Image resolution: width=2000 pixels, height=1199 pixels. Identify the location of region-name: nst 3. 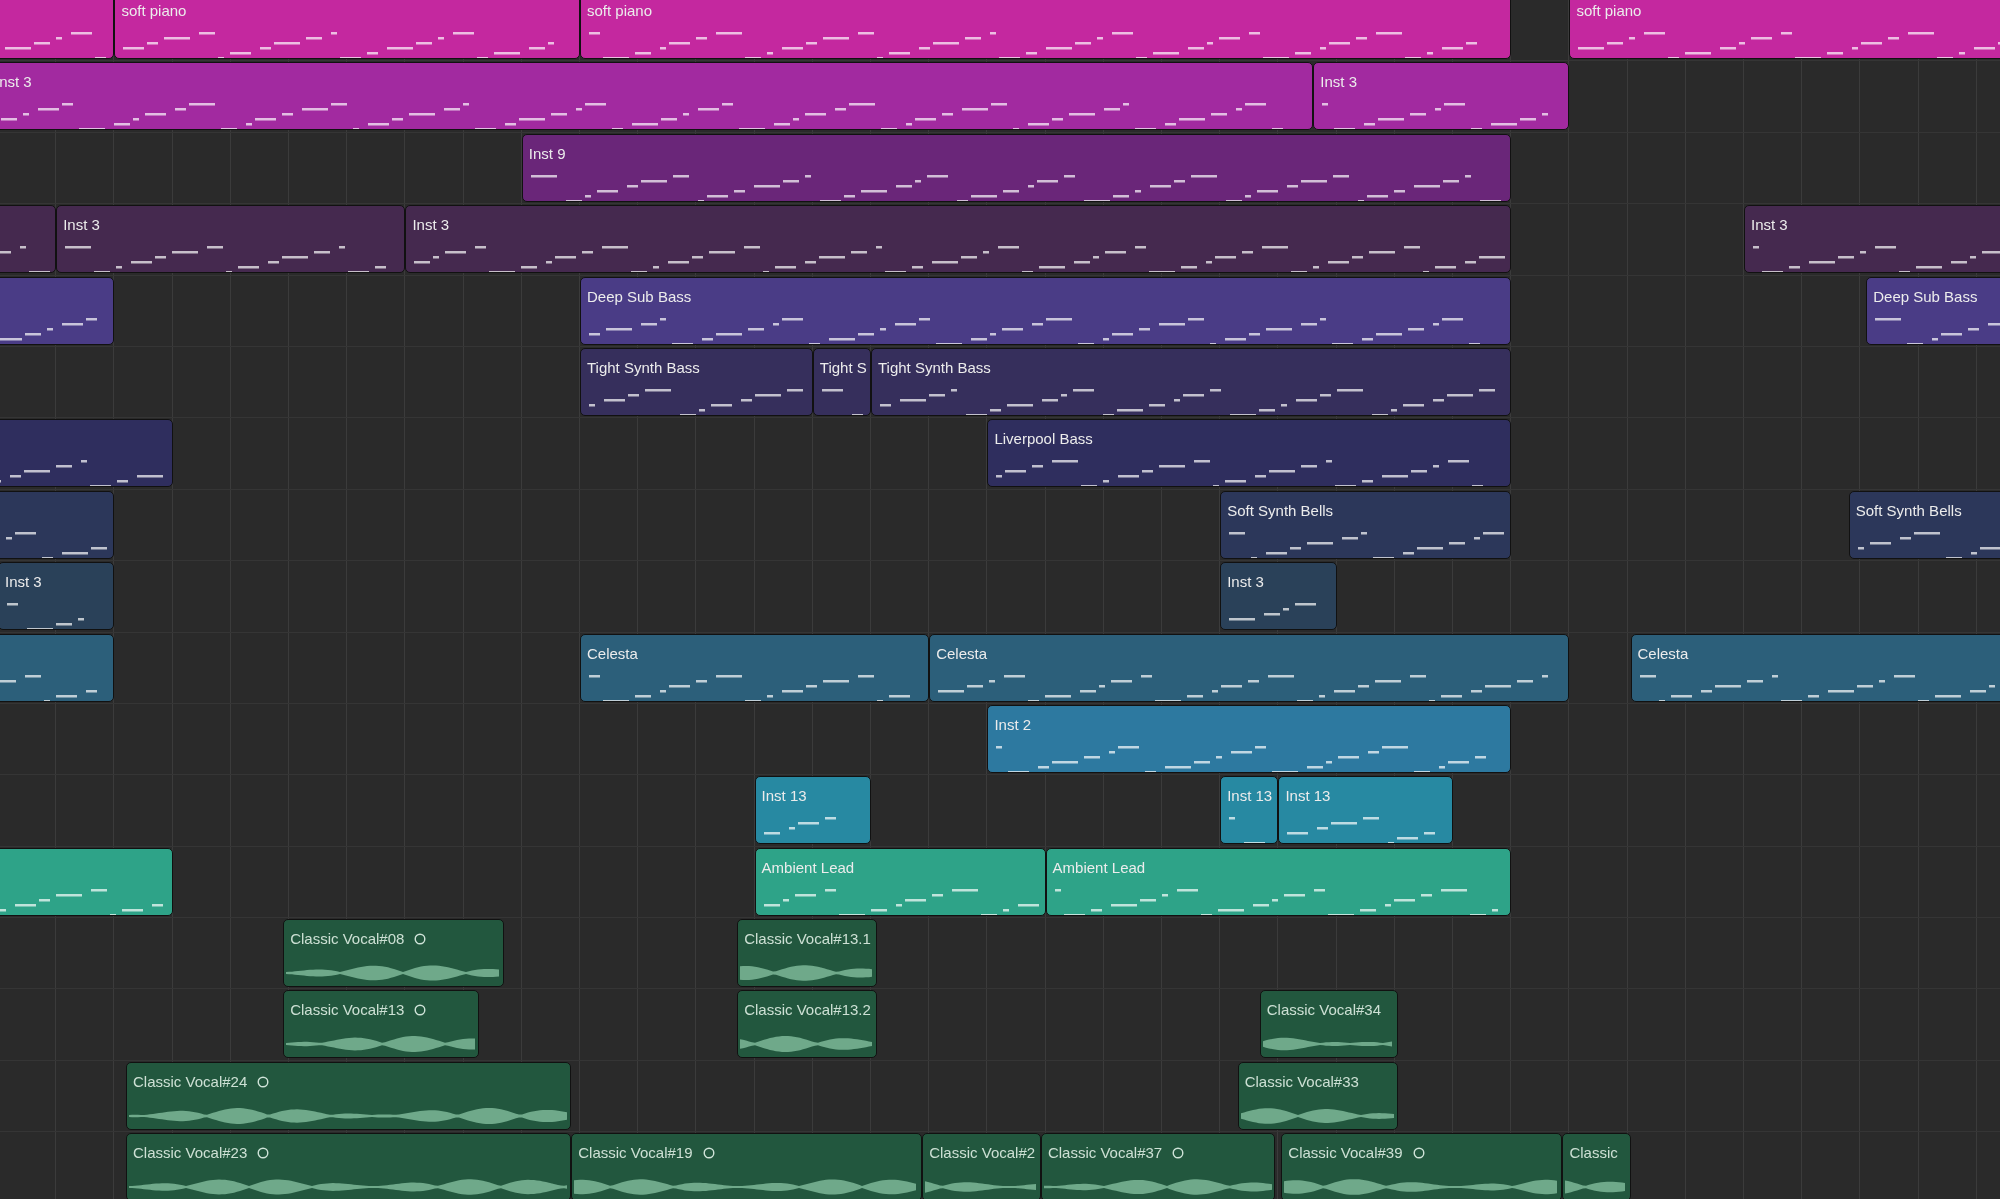
(16, 82).